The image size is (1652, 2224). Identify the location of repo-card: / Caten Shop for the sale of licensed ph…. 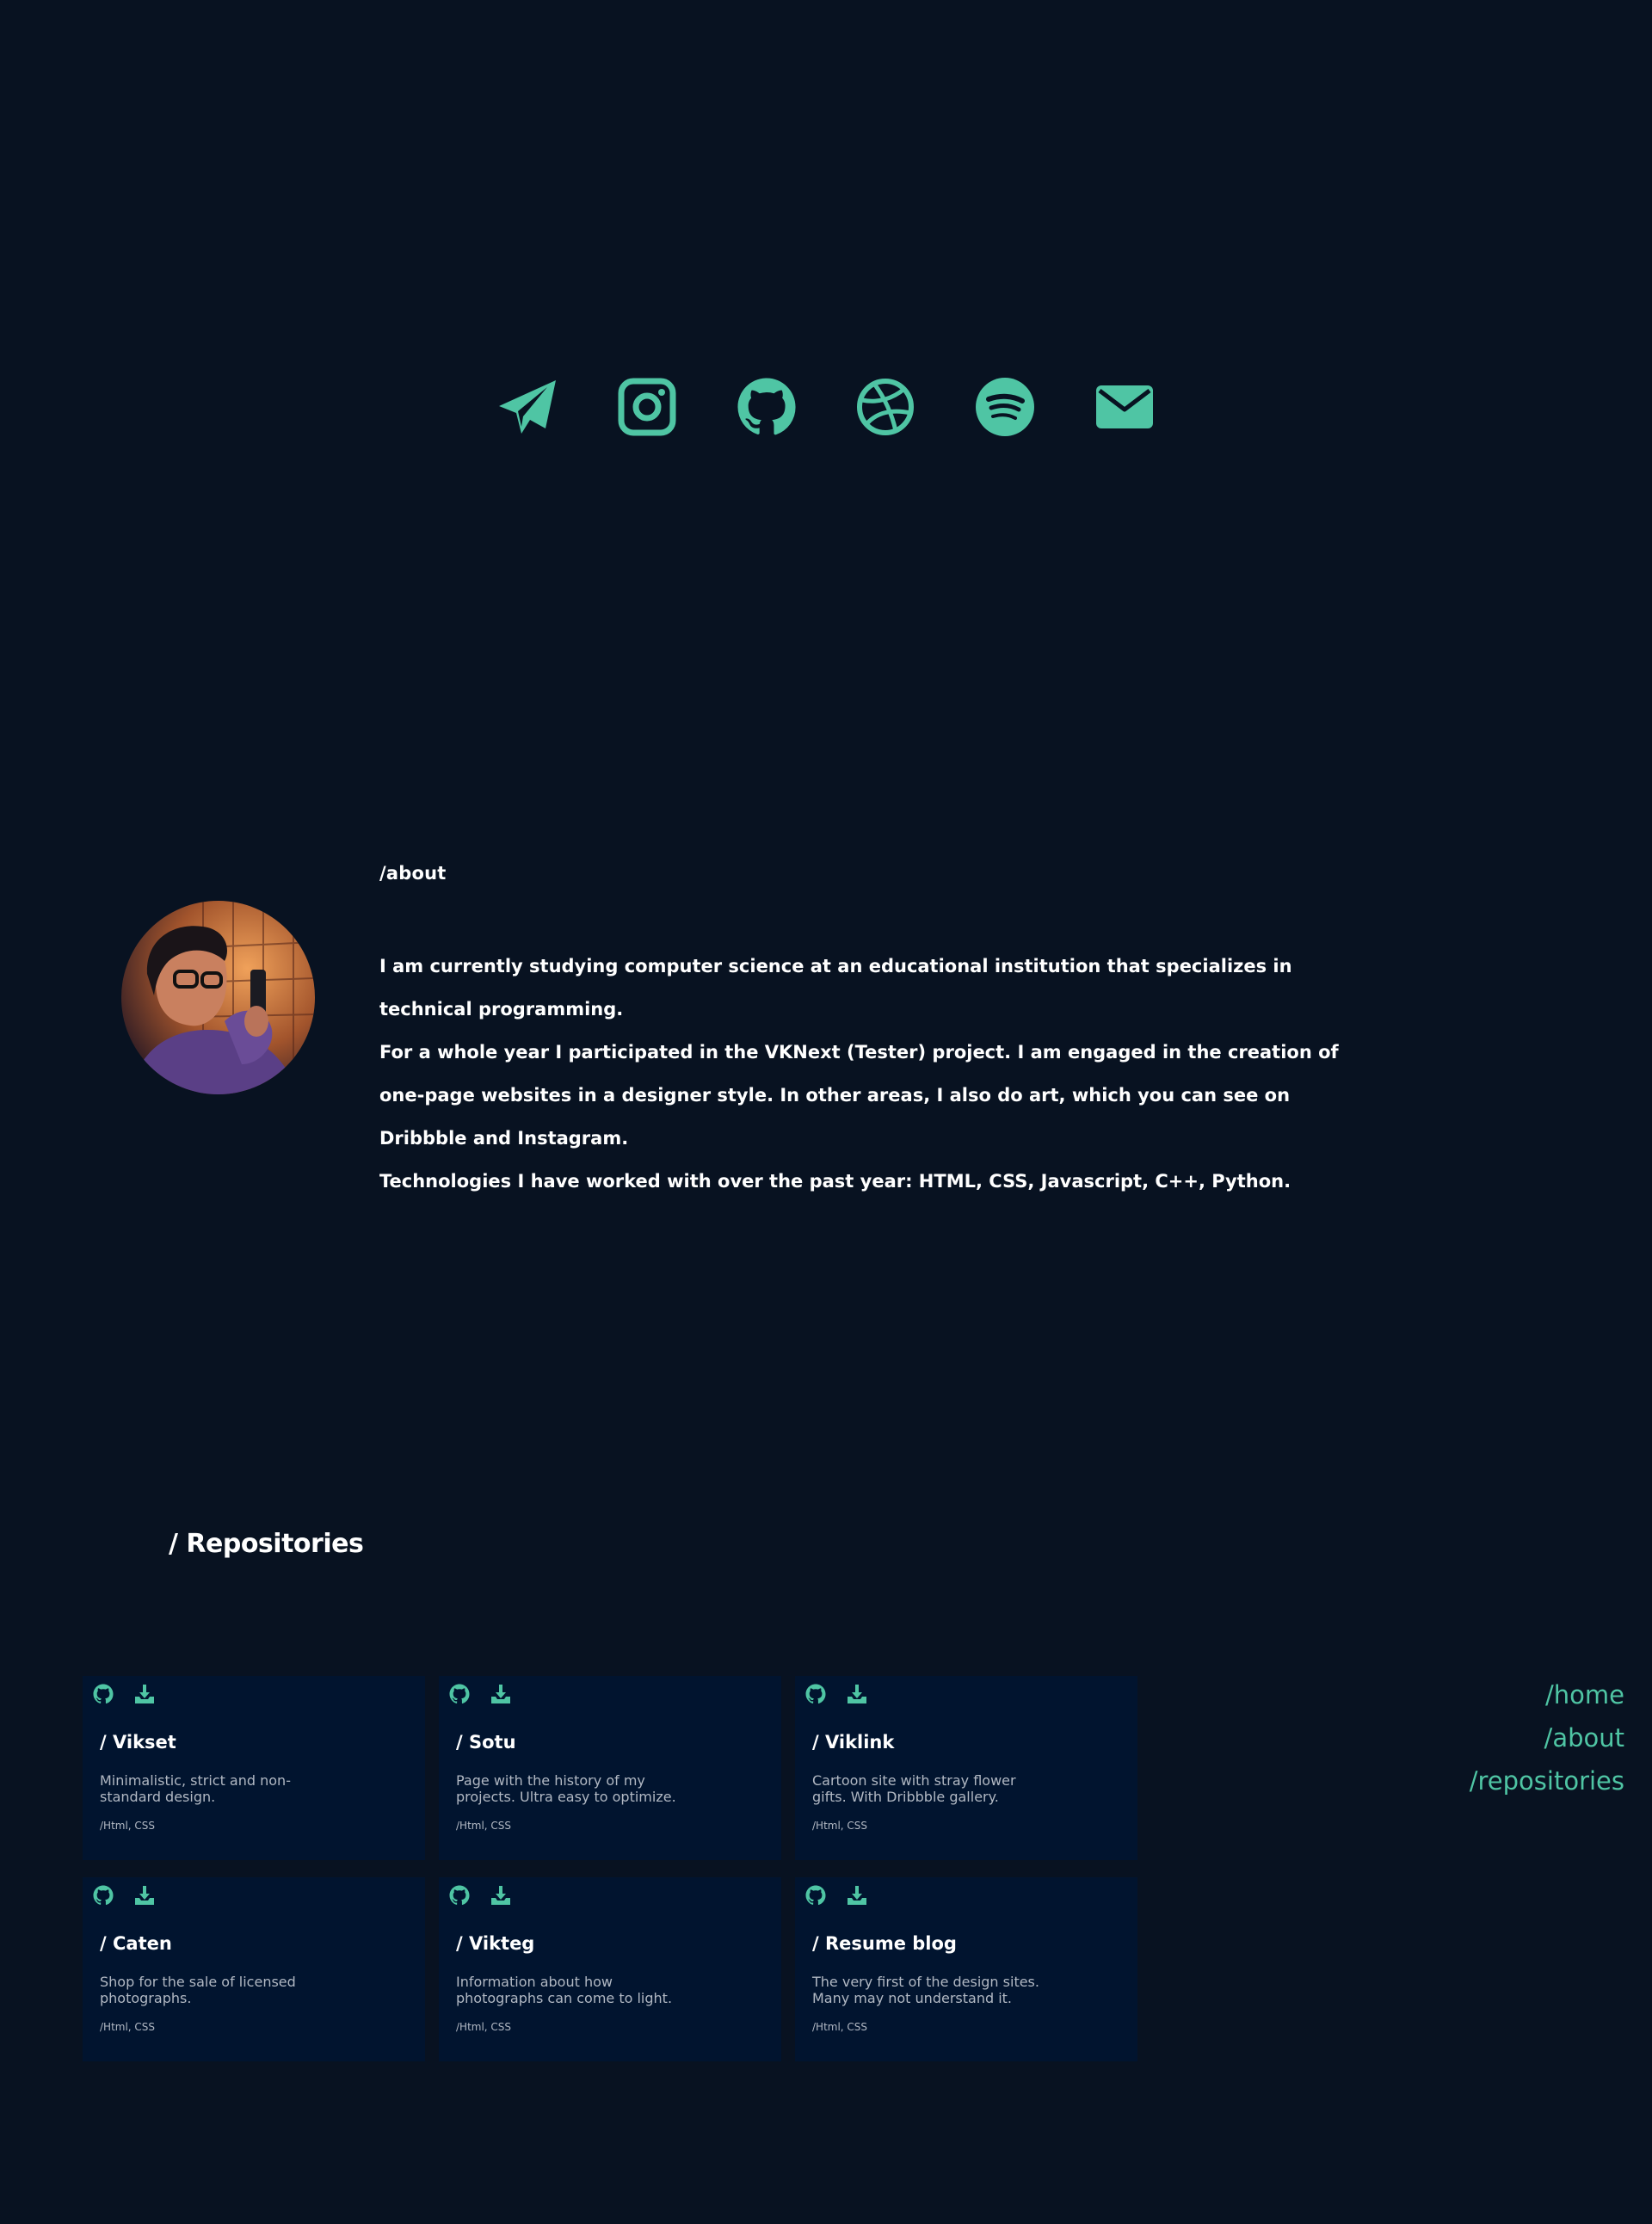
(254, 1969).